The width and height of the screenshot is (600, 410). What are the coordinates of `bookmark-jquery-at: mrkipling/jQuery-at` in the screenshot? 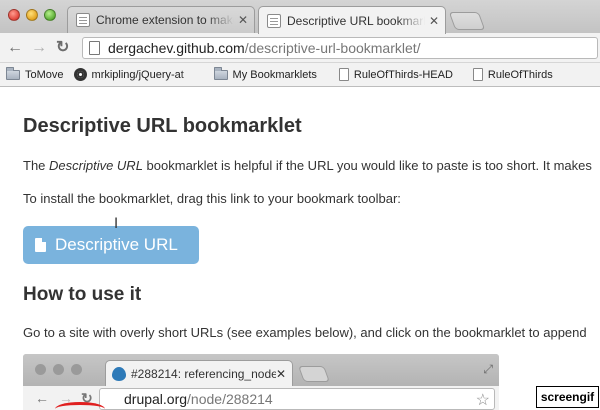 It's located at (137, 74).